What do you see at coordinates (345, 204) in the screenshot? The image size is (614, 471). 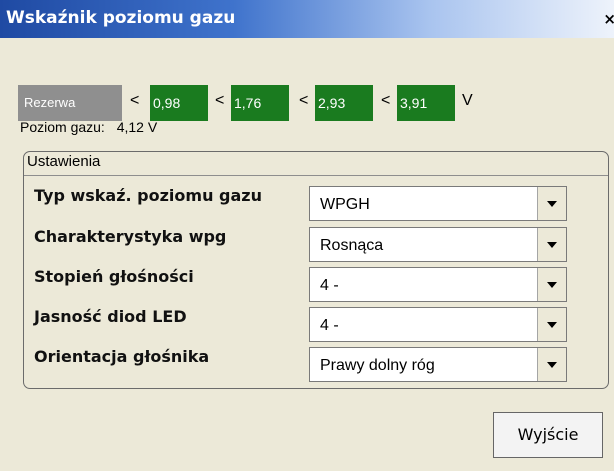 I see `indicator-type-value: WPGH` at bounding box center [345, 204].